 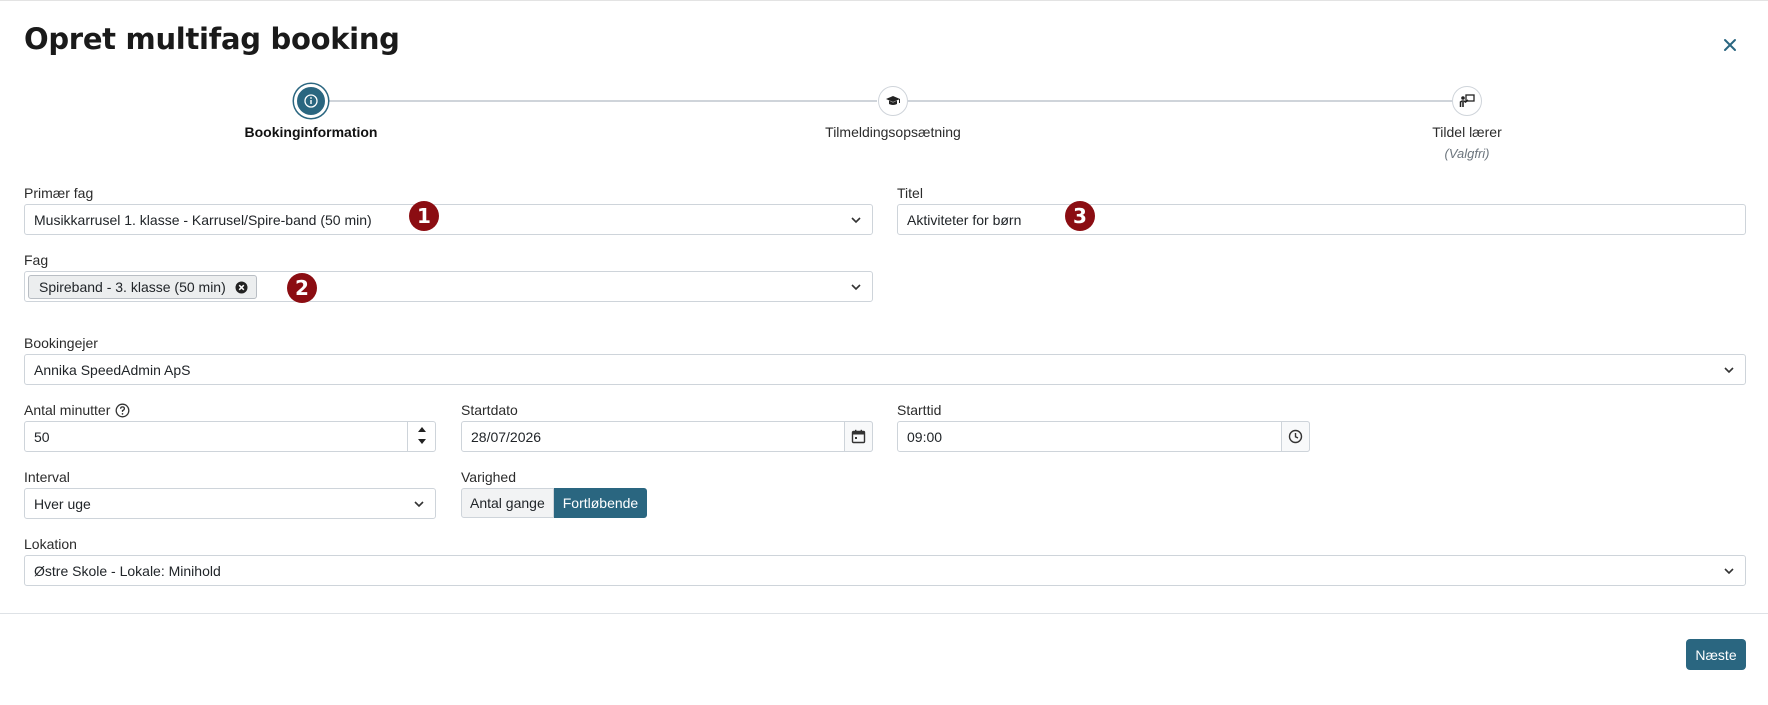 I want to click on step-2-indicator, so click(x=893, y=101).